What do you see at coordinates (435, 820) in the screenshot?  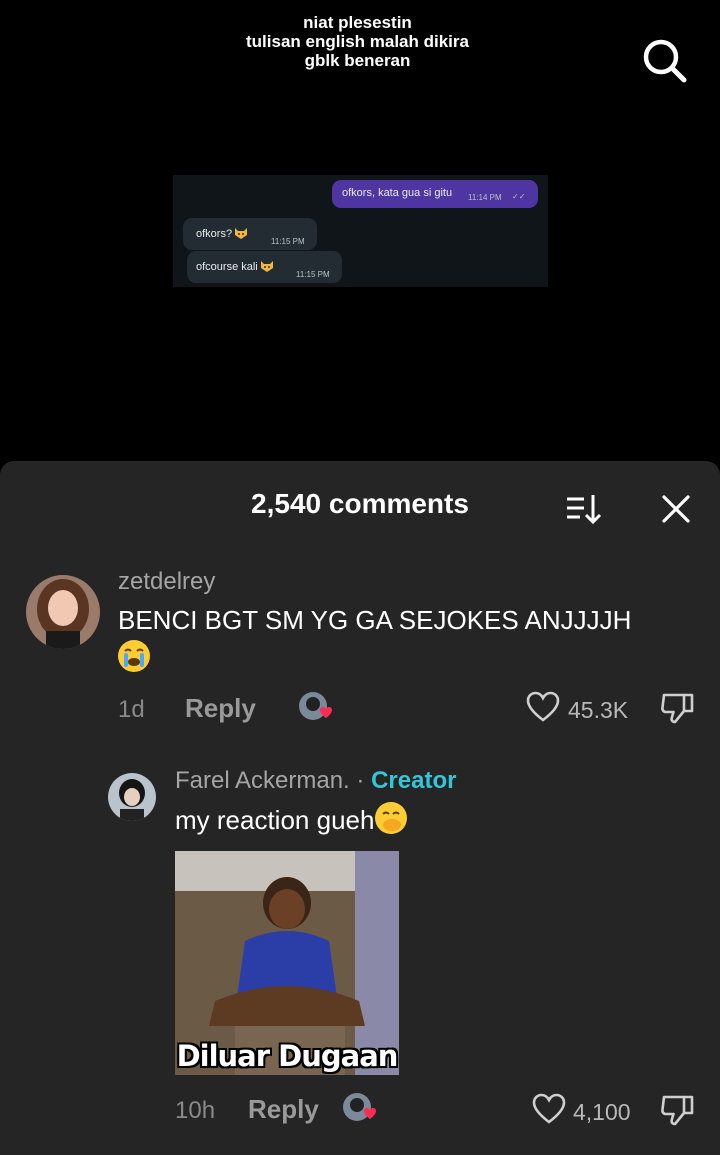 I see `comment-text: my reaction gueh` at bounding box center [435, 820].